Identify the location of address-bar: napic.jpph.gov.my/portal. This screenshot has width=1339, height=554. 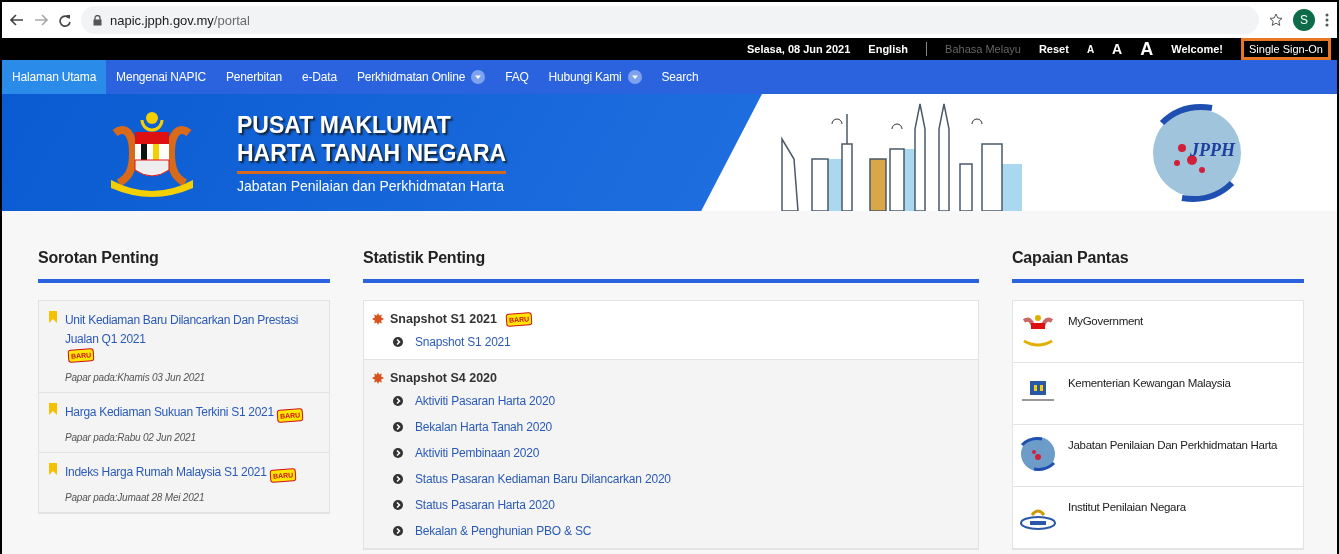
(670, 20).